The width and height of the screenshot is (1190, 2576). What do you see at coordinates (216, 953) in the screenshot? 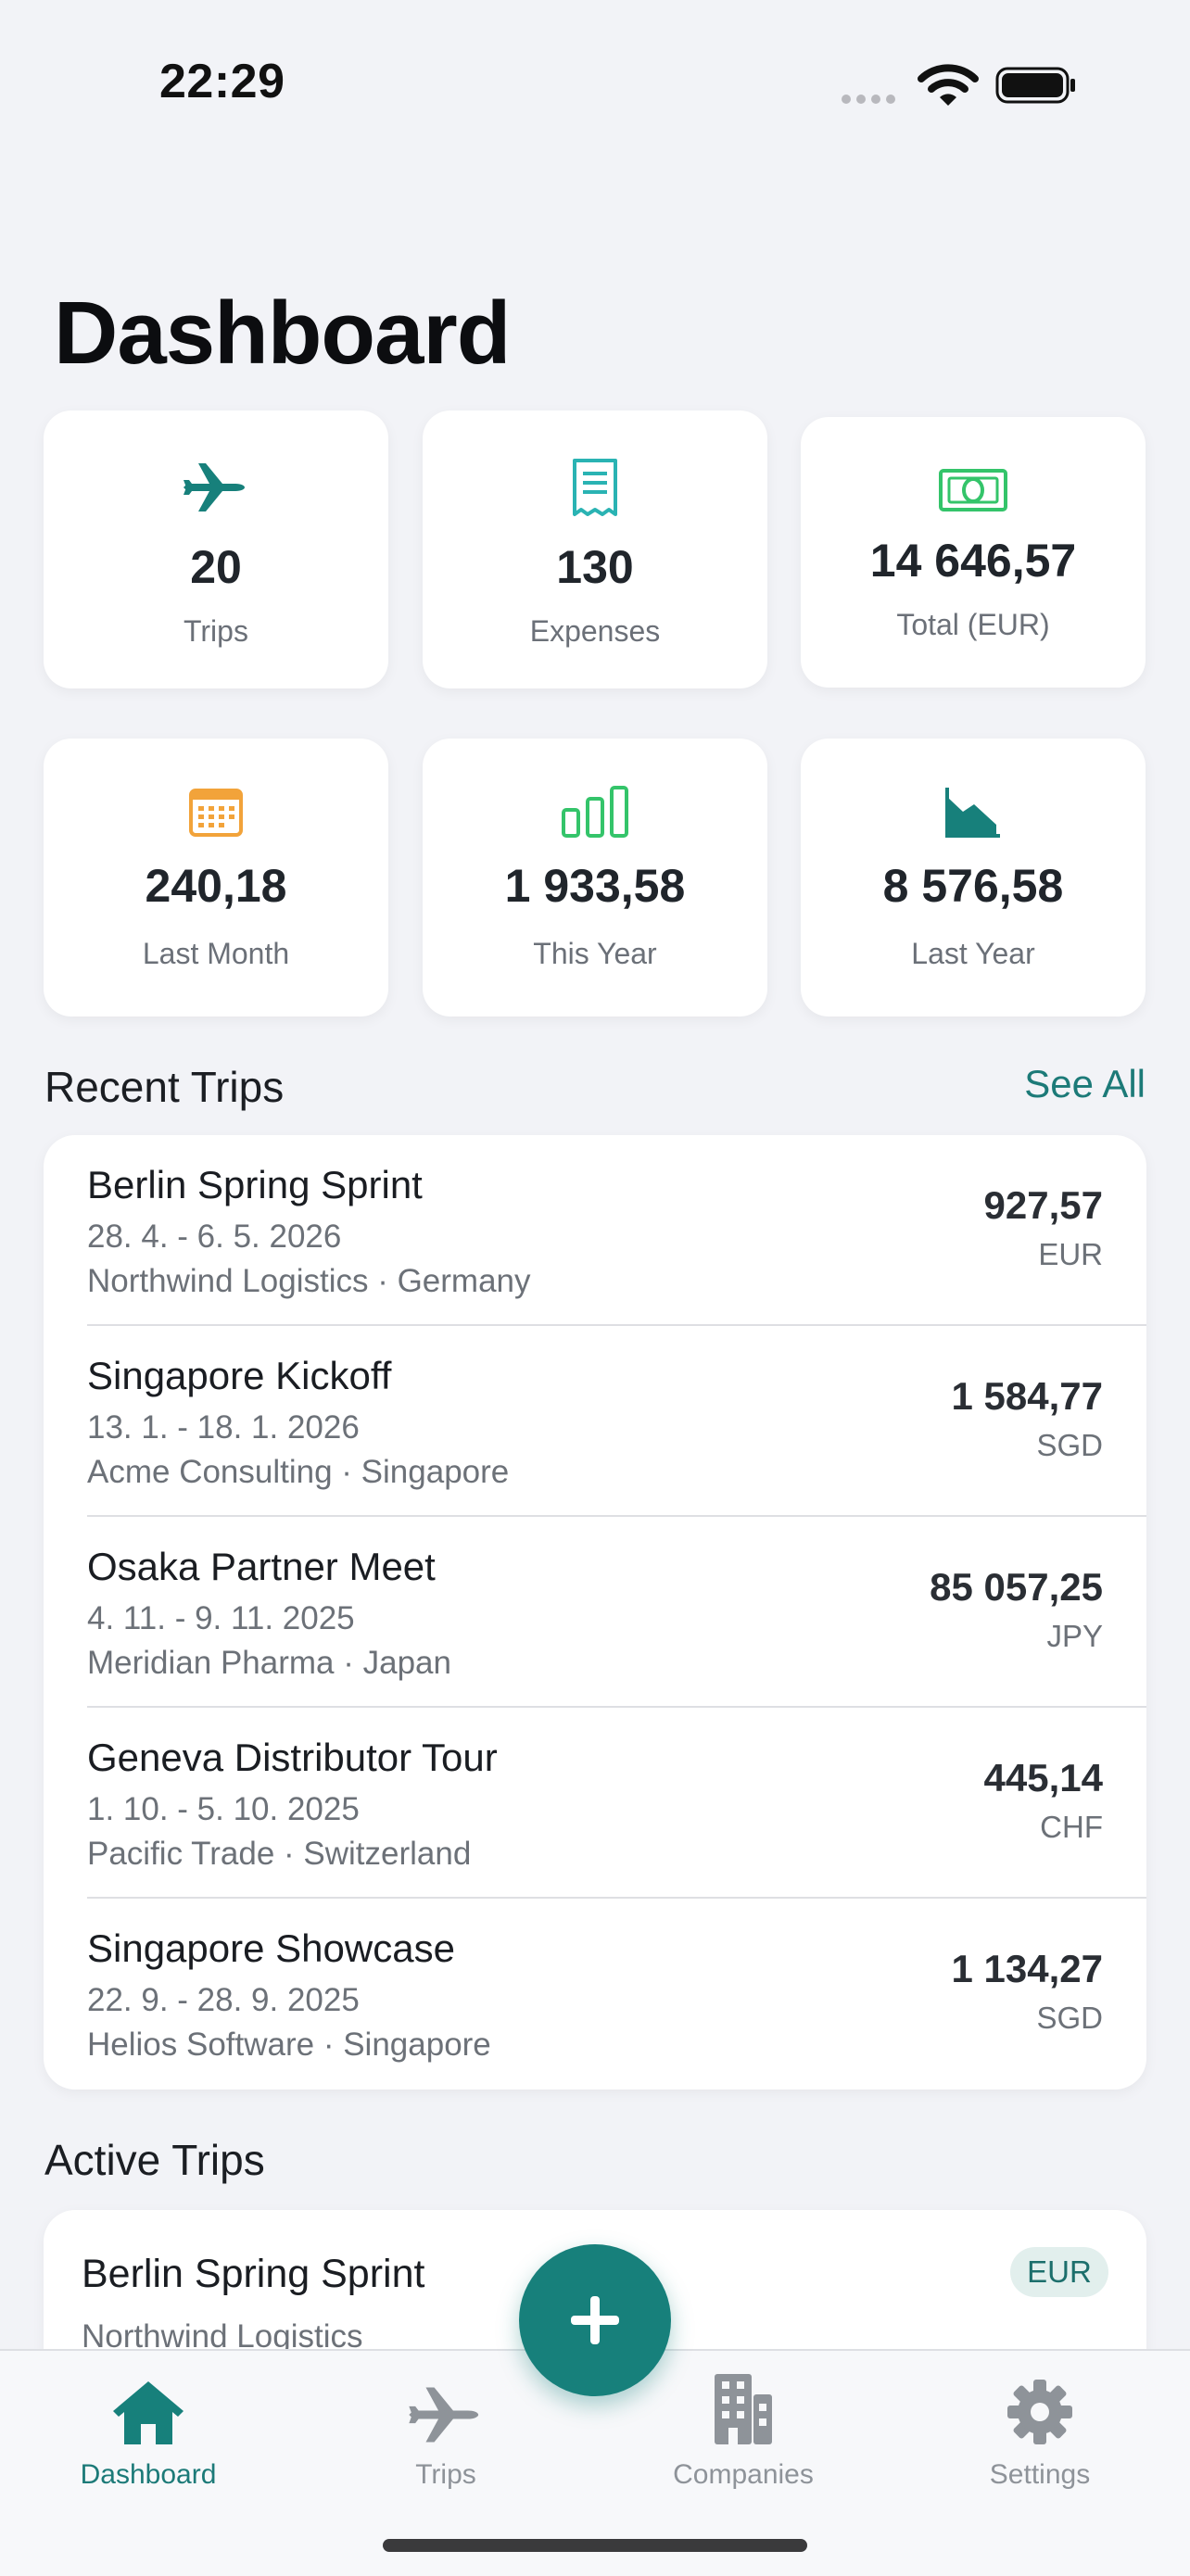
I see `stat-label: Last Month` at bounding box center [216, 953].